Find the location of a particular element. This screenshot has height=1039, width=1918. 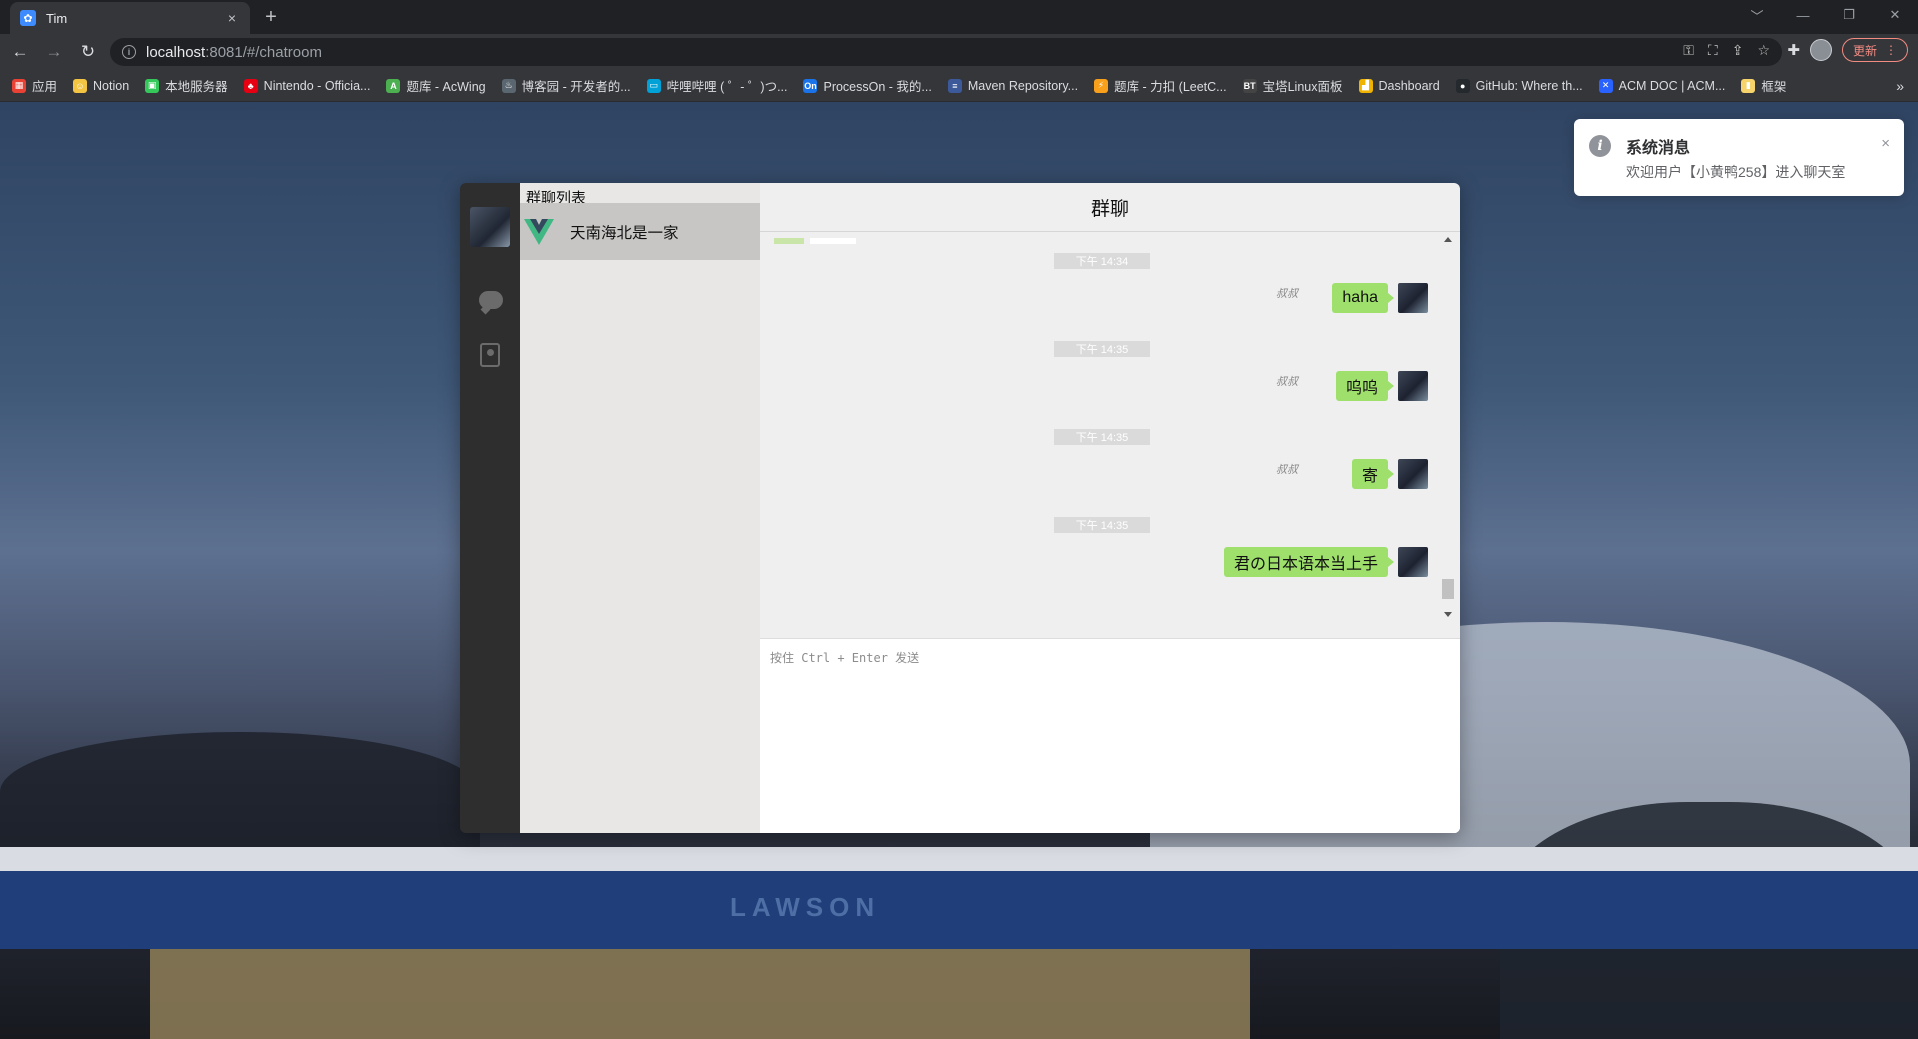

nintendo-icon: ♣ is located at coordinates (250, 85).